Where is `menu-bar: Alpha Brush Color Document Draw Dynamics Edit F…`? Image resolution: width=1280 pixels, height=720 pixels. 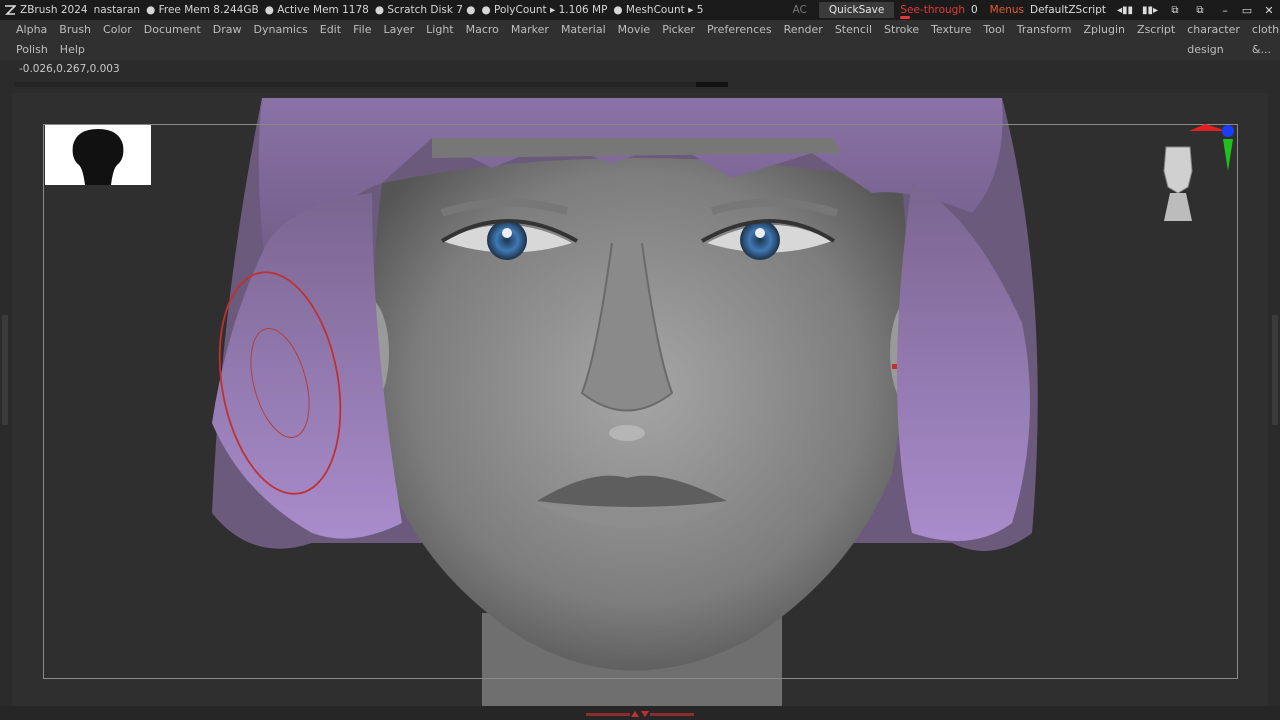 menu-bar: Alpha Brush Color Document Draw Dynamics Edit F… is located at coordinates (640, 40).